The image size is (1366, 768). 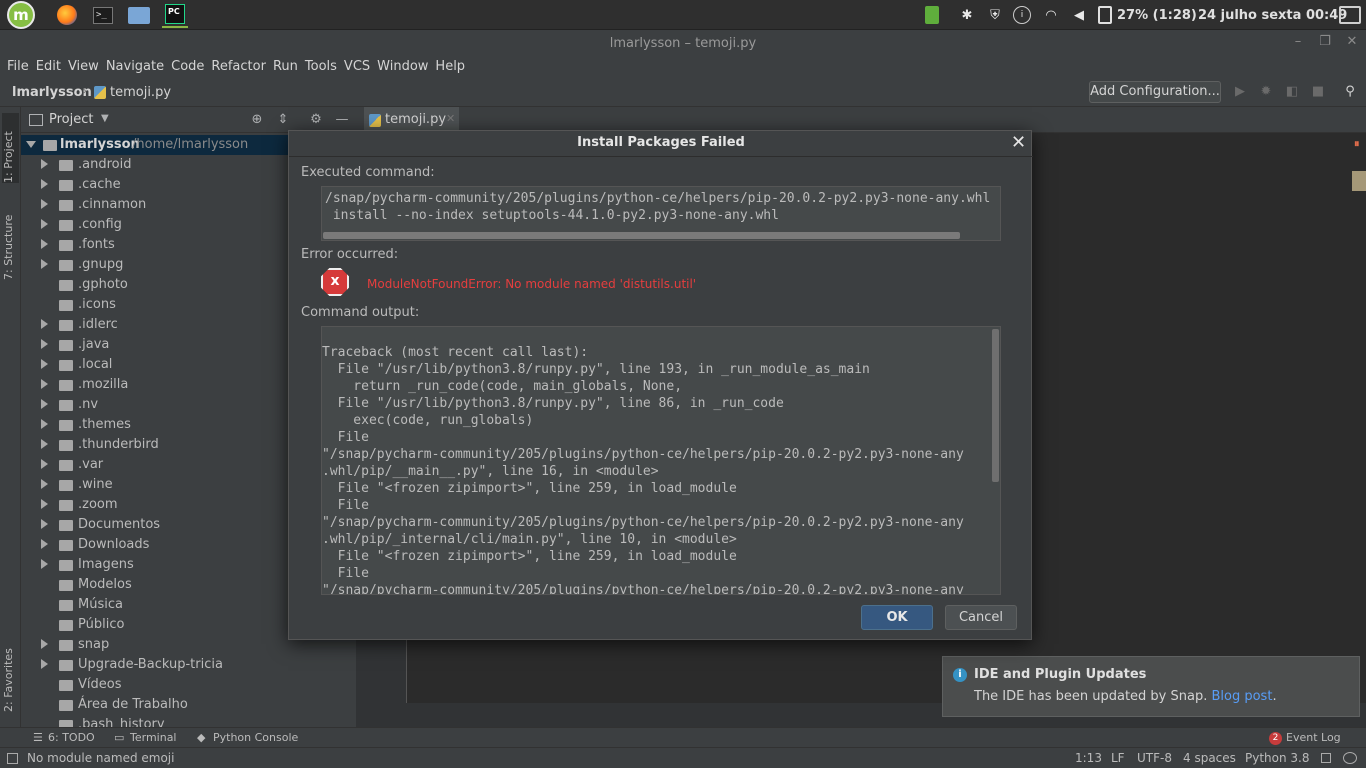 I want to click on chevron-down-icon: ▼, so click(x=105, y=118).